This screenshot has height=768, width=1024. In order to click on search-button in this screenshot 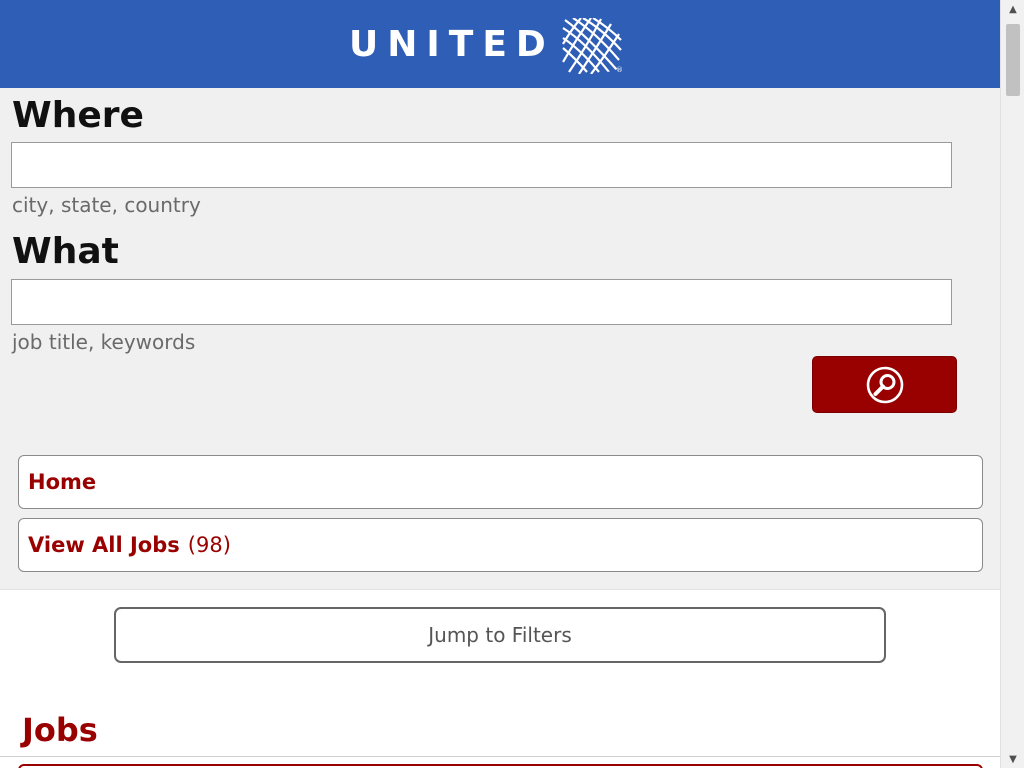, I will do `click(884, 384)`.